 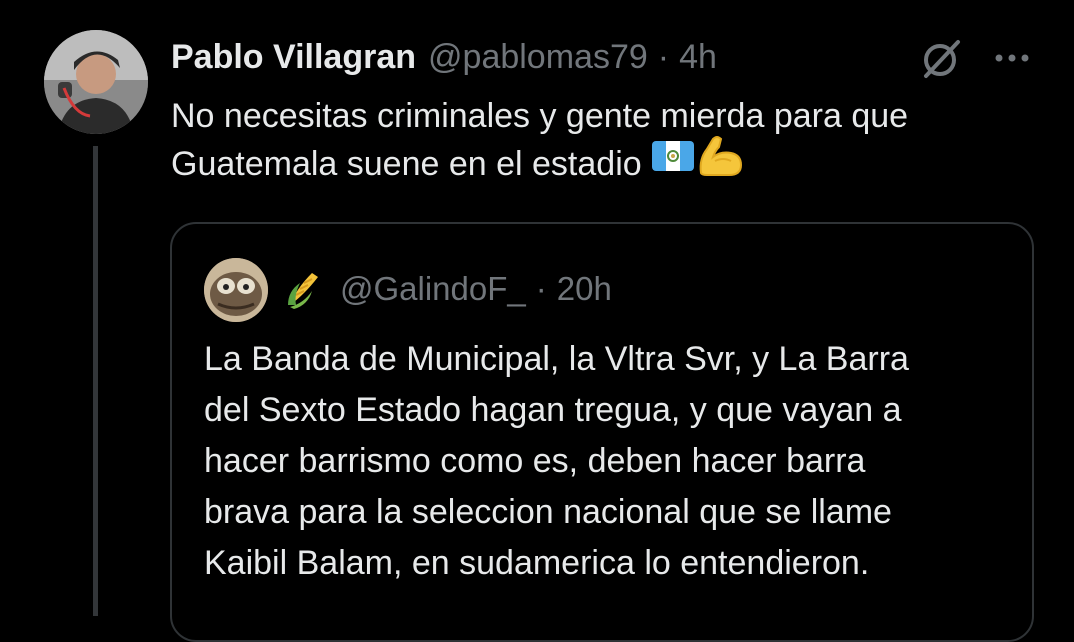 I want to click on quoted-tweet-header: @GalindoF_ · 20h, so click(x=447, y=289).